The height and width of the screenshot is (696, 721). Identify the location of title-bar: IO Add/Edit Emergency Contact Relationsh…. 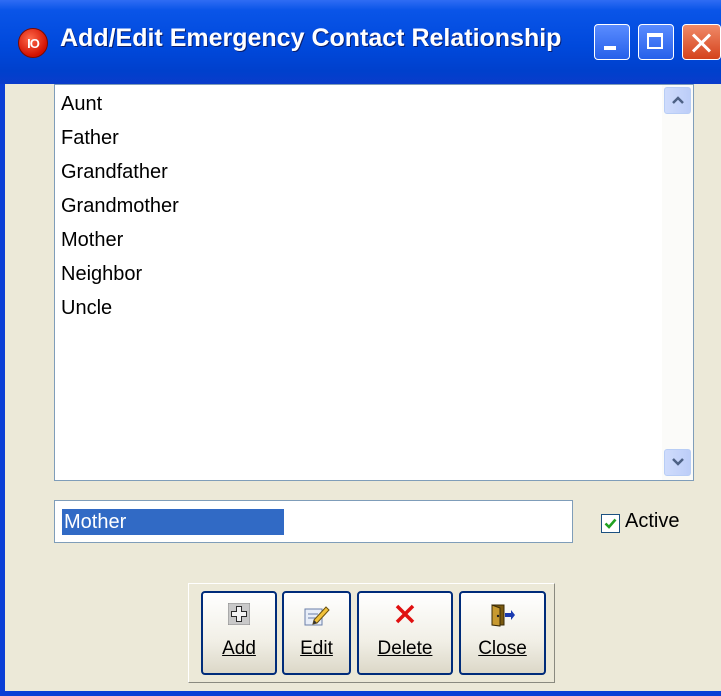
(360, 42).